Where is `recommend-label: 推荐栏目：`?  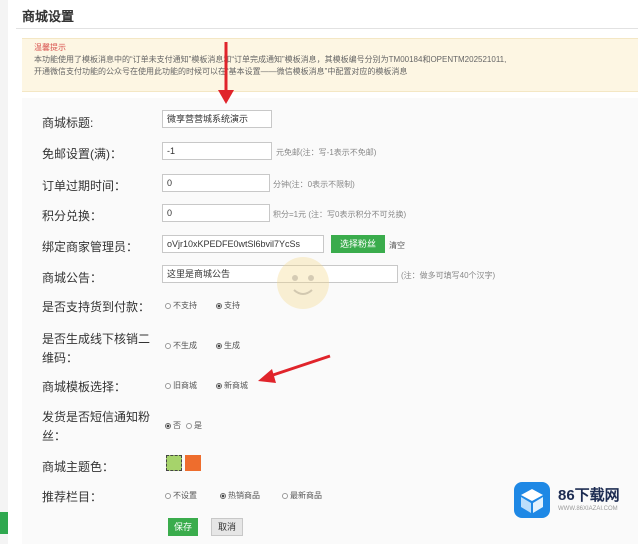
recommend-label: 推荐栏目： is located at coordinates (72, 497).